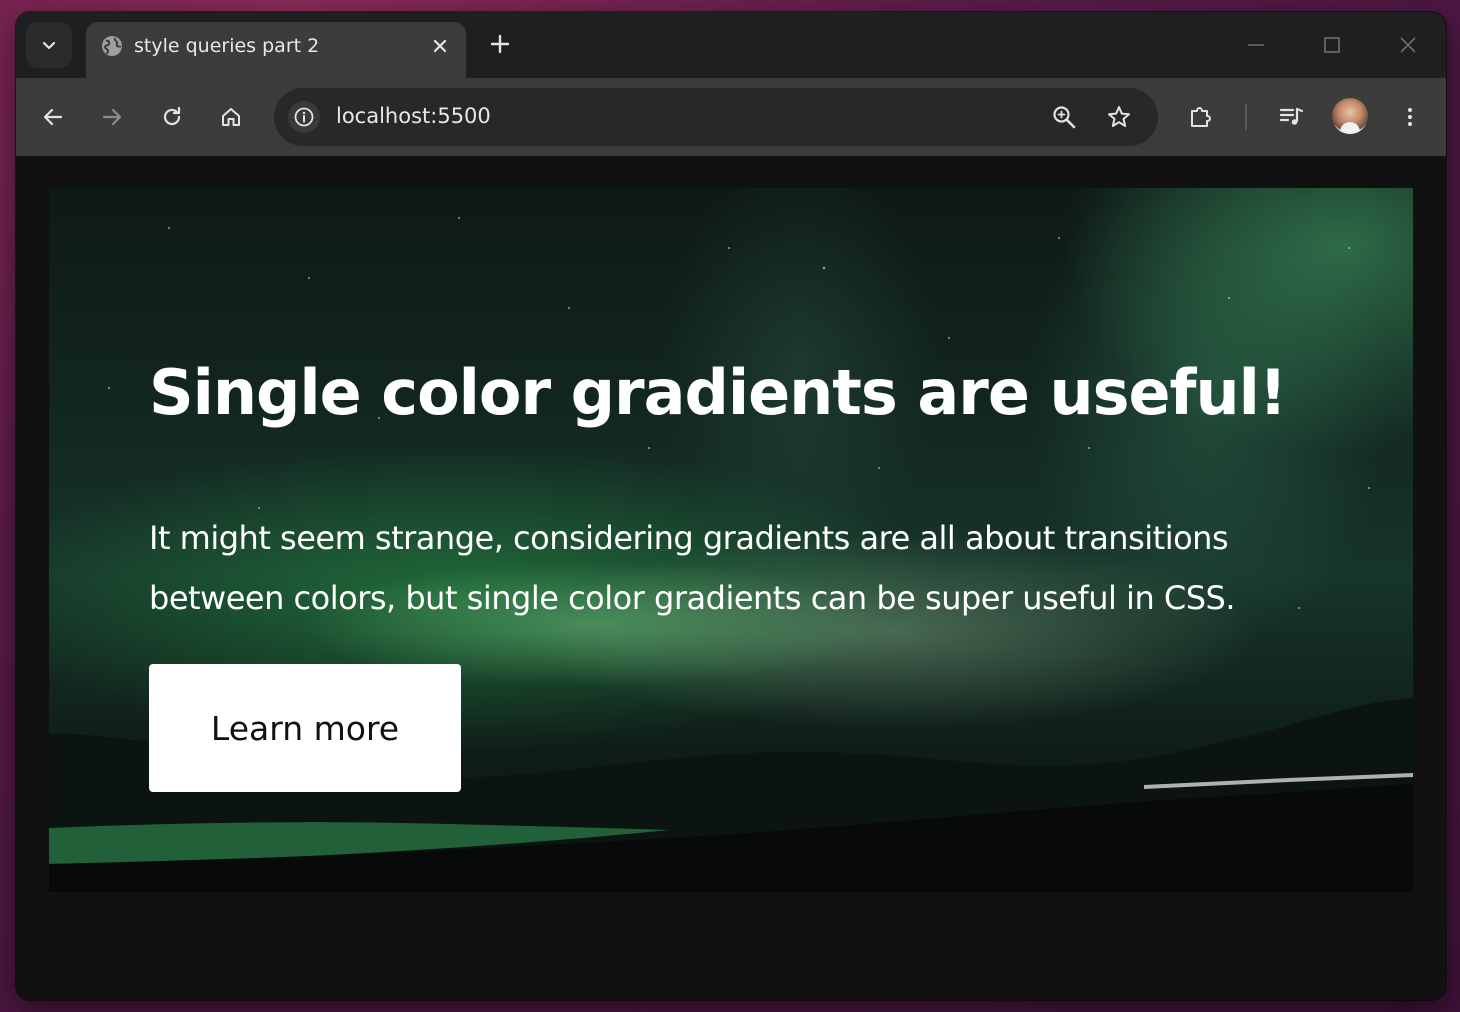 This screenshot has width=1460, height=1012. I want to click on star-icon, so click(1119, 116).